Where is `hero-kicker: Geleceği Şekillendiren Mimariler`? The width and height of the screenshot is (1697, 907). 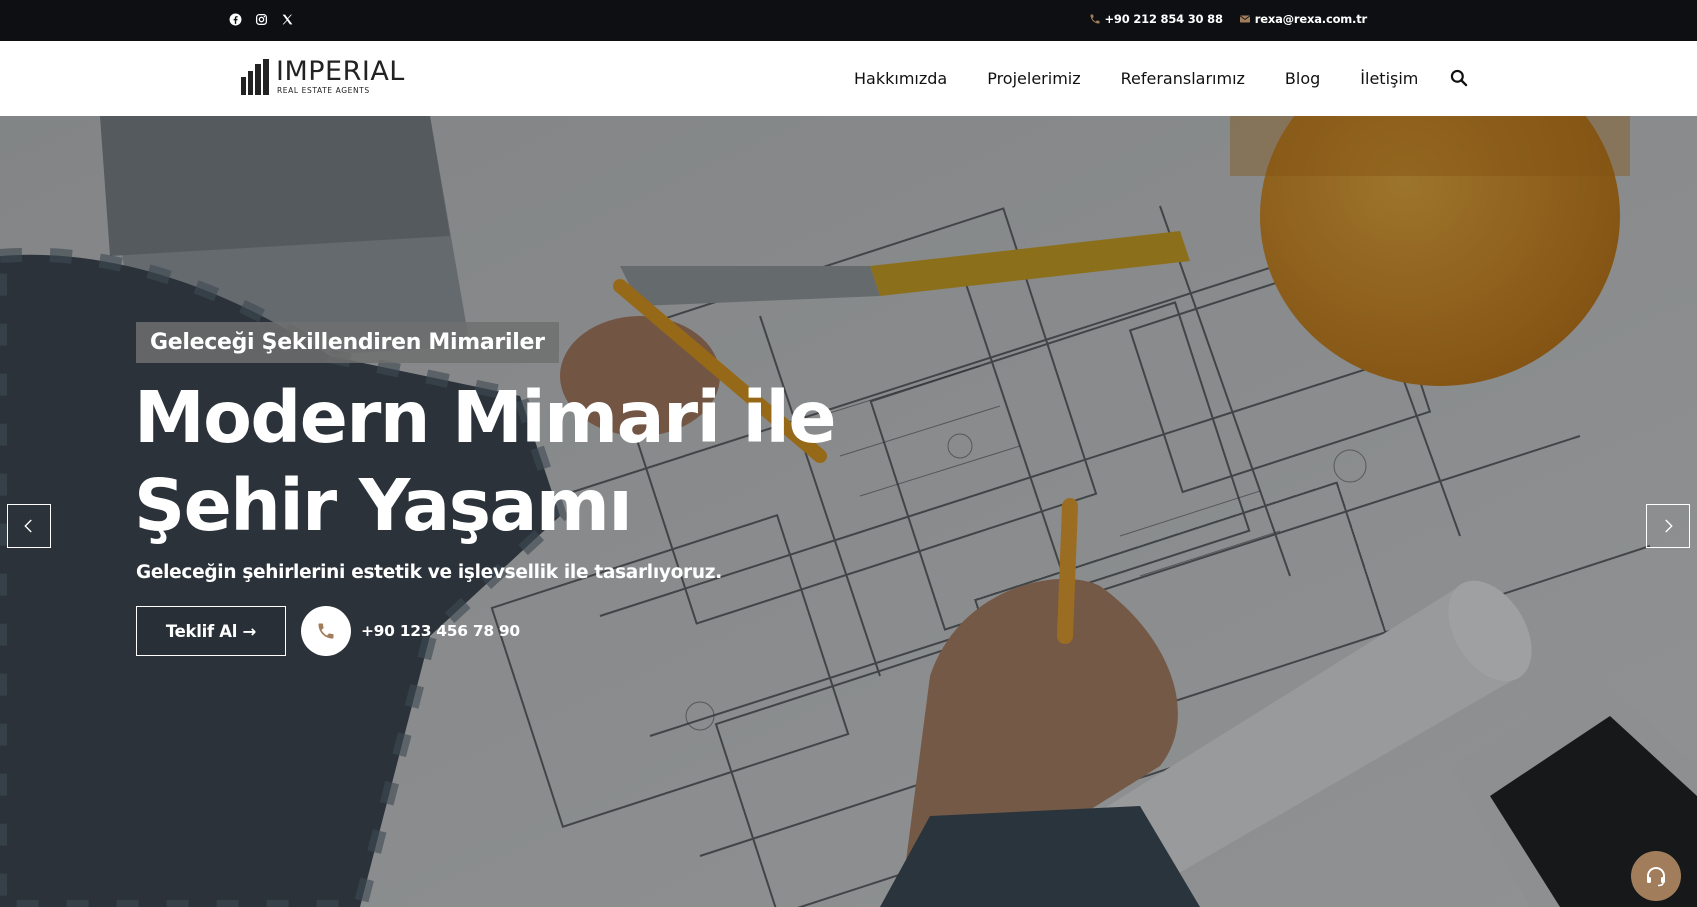
hero-kicker: Geleceği Şekillendiren Mimariler is located at coordinates (347, 342).